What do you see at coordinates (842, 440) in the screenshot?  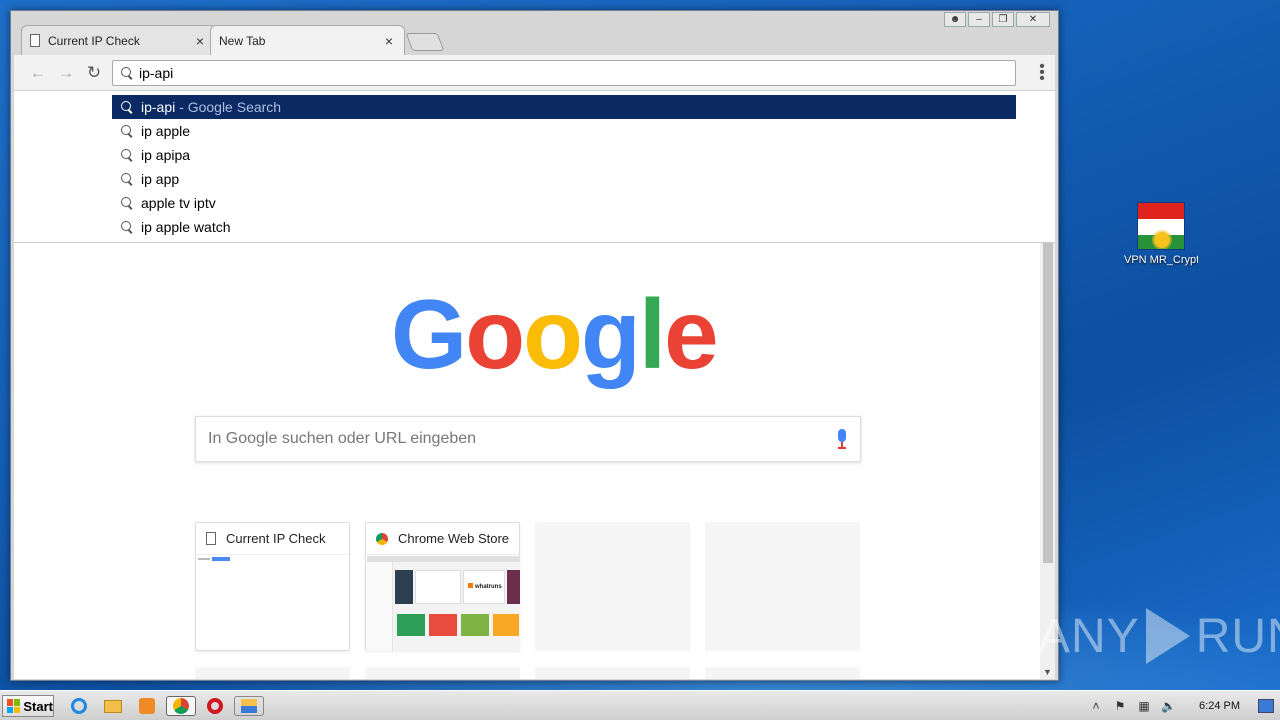 I see `microphone-icon` at bounding box center [842, 440].